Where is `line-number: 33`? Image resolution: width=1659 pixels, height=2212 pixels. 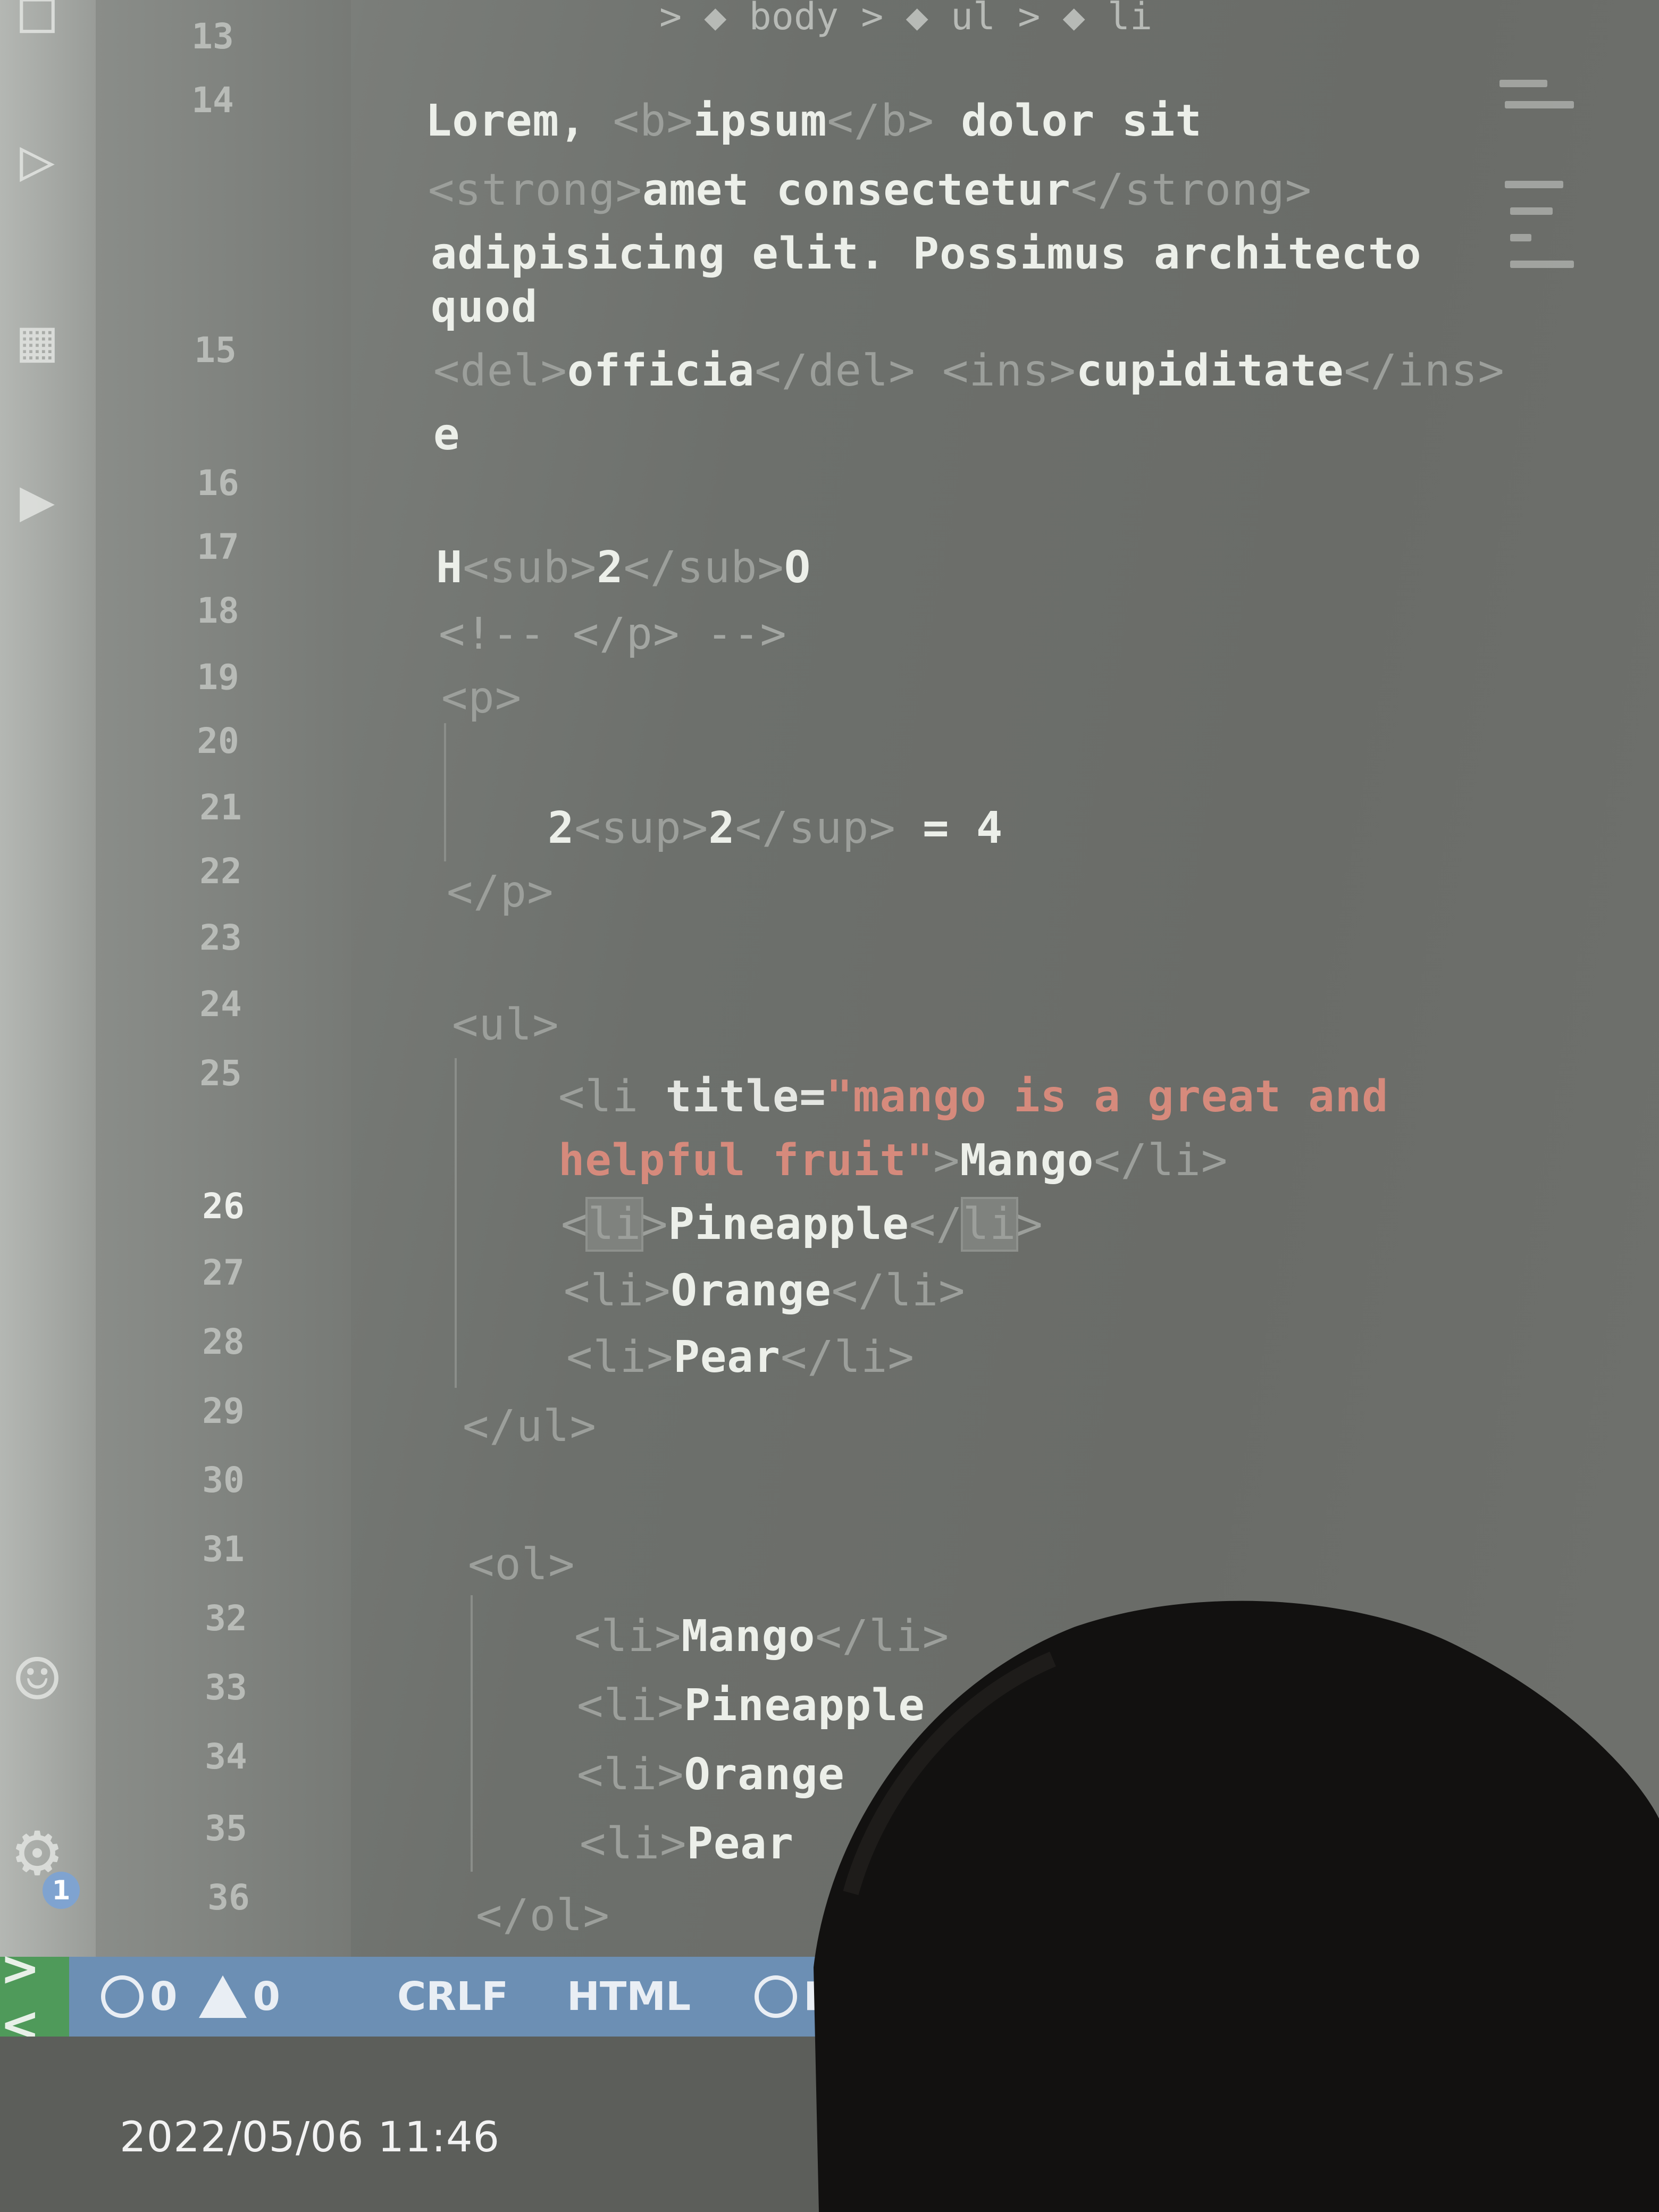 line-number: 33 is located at coordinates (226, 1687).